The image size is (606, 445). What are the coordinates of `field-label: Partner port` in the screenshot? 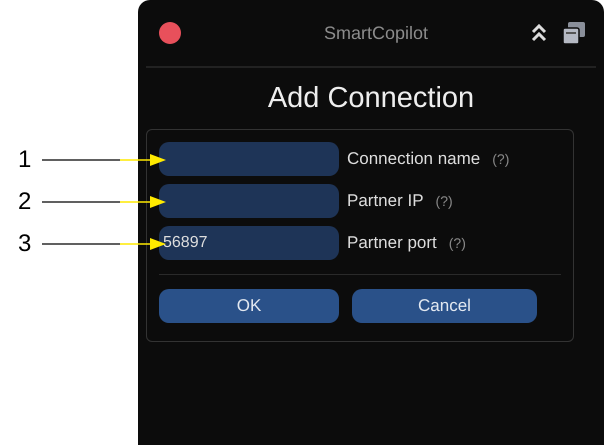 It's located at (392, 243).